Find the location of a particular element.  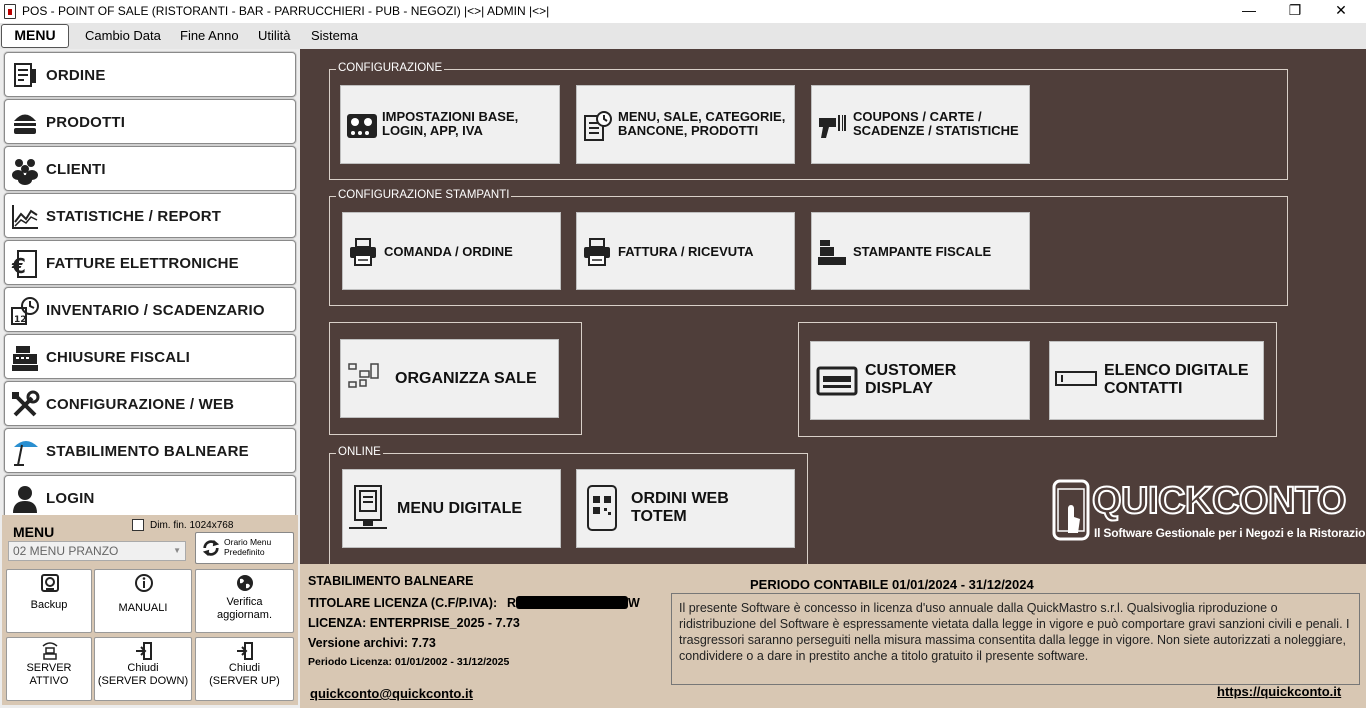

sidebar-item-label: ORDINE is located at coordinates (76, 75).